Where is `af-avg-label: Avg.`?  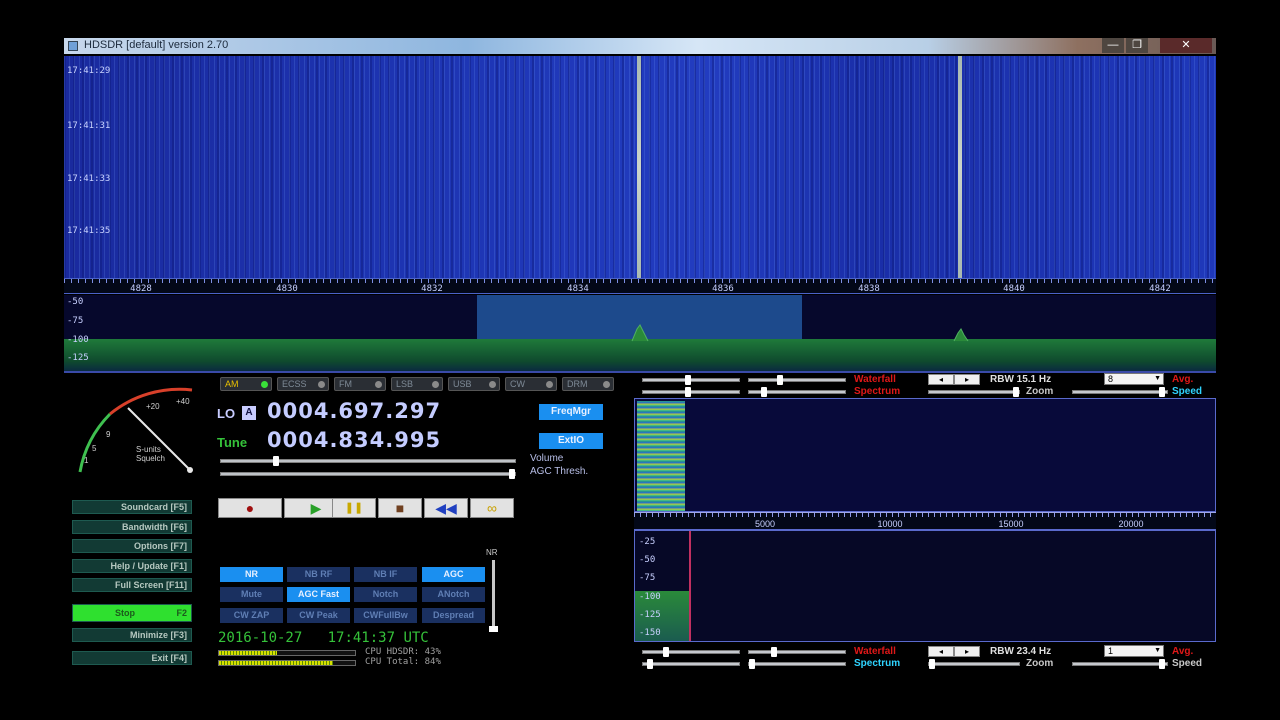
af-avg-label: Avg. is located at coordinates (1183, 651).